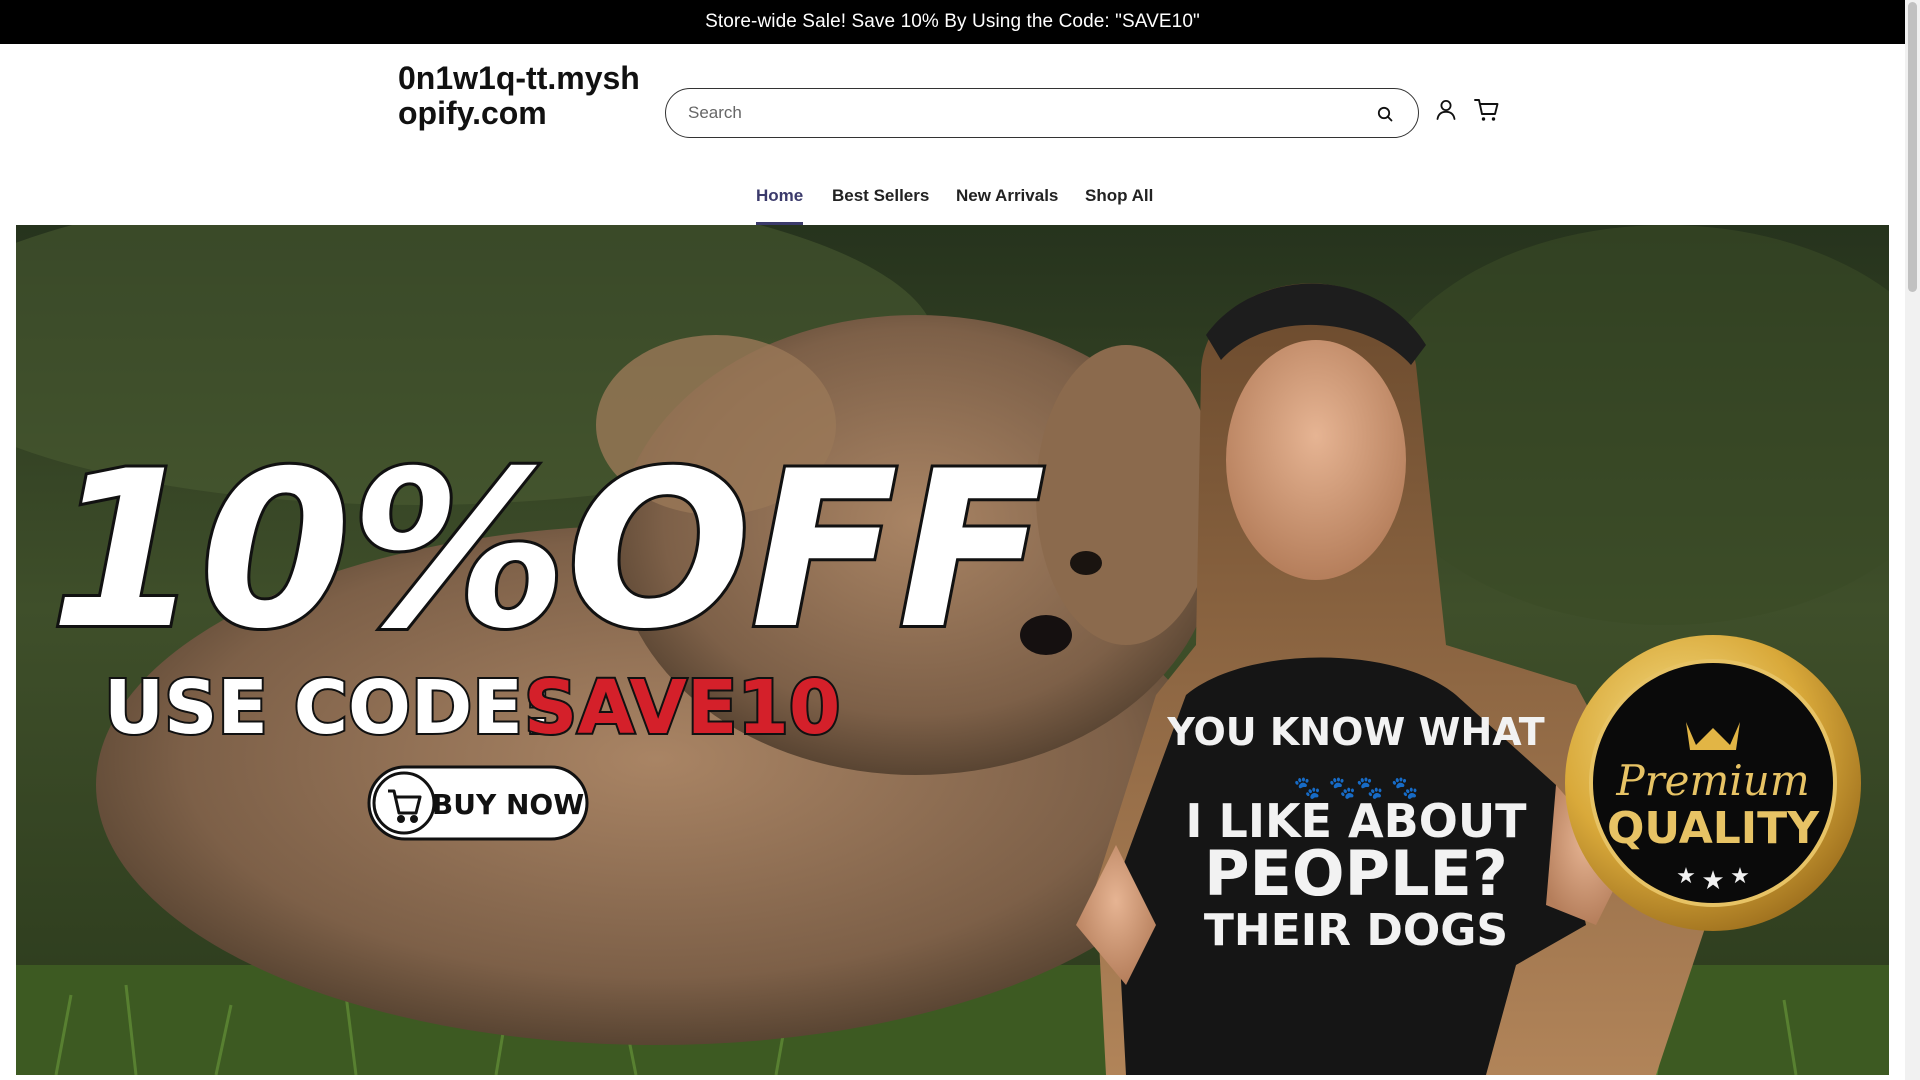 The height and width of the screenshot is (1080, 1920). What do you see at coordinates (508, 804) in the screenshot?
I see `buy-now-label: BUY NOW` at bounding box center [508, 804].